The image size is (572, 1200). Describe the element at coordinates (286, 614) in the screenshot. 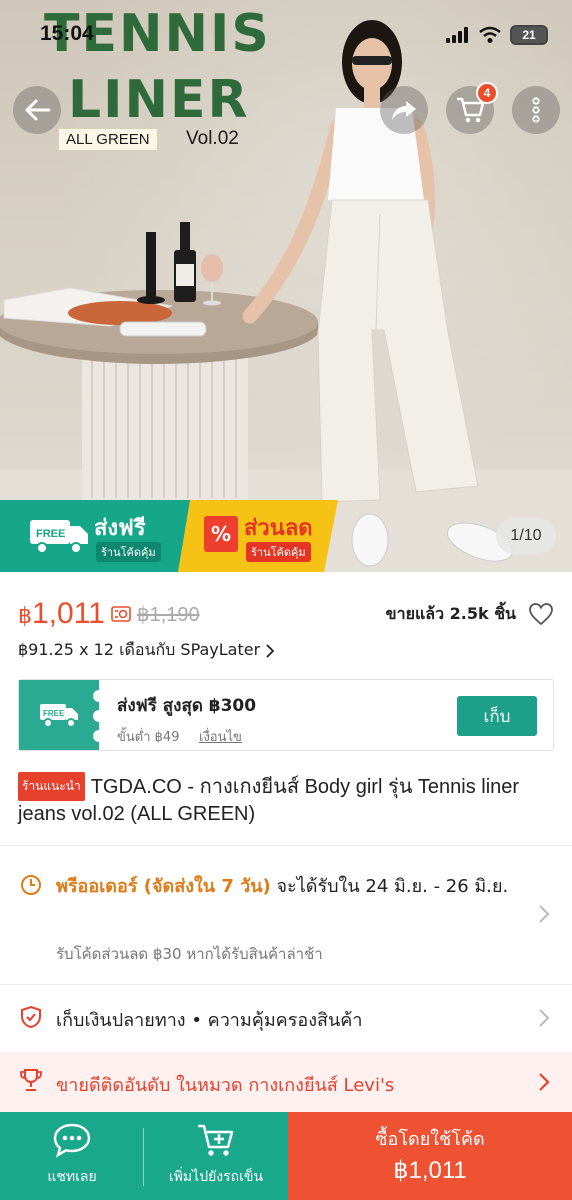

I see `price-row: ฿1,011 ฿1,190 ขายแล้ว 2.5k ชิ้น` at that location.